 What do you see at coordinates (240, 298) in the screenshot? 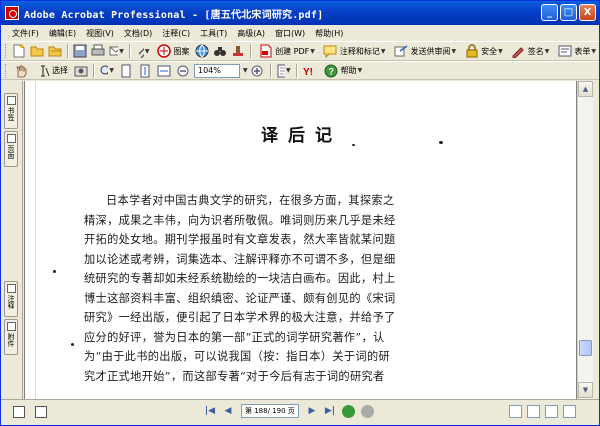
I see `text-line: 博士这部资料丰富、组织缜密、论证严谨、颇有创见的《宋词` at bounding box center [240, 298].